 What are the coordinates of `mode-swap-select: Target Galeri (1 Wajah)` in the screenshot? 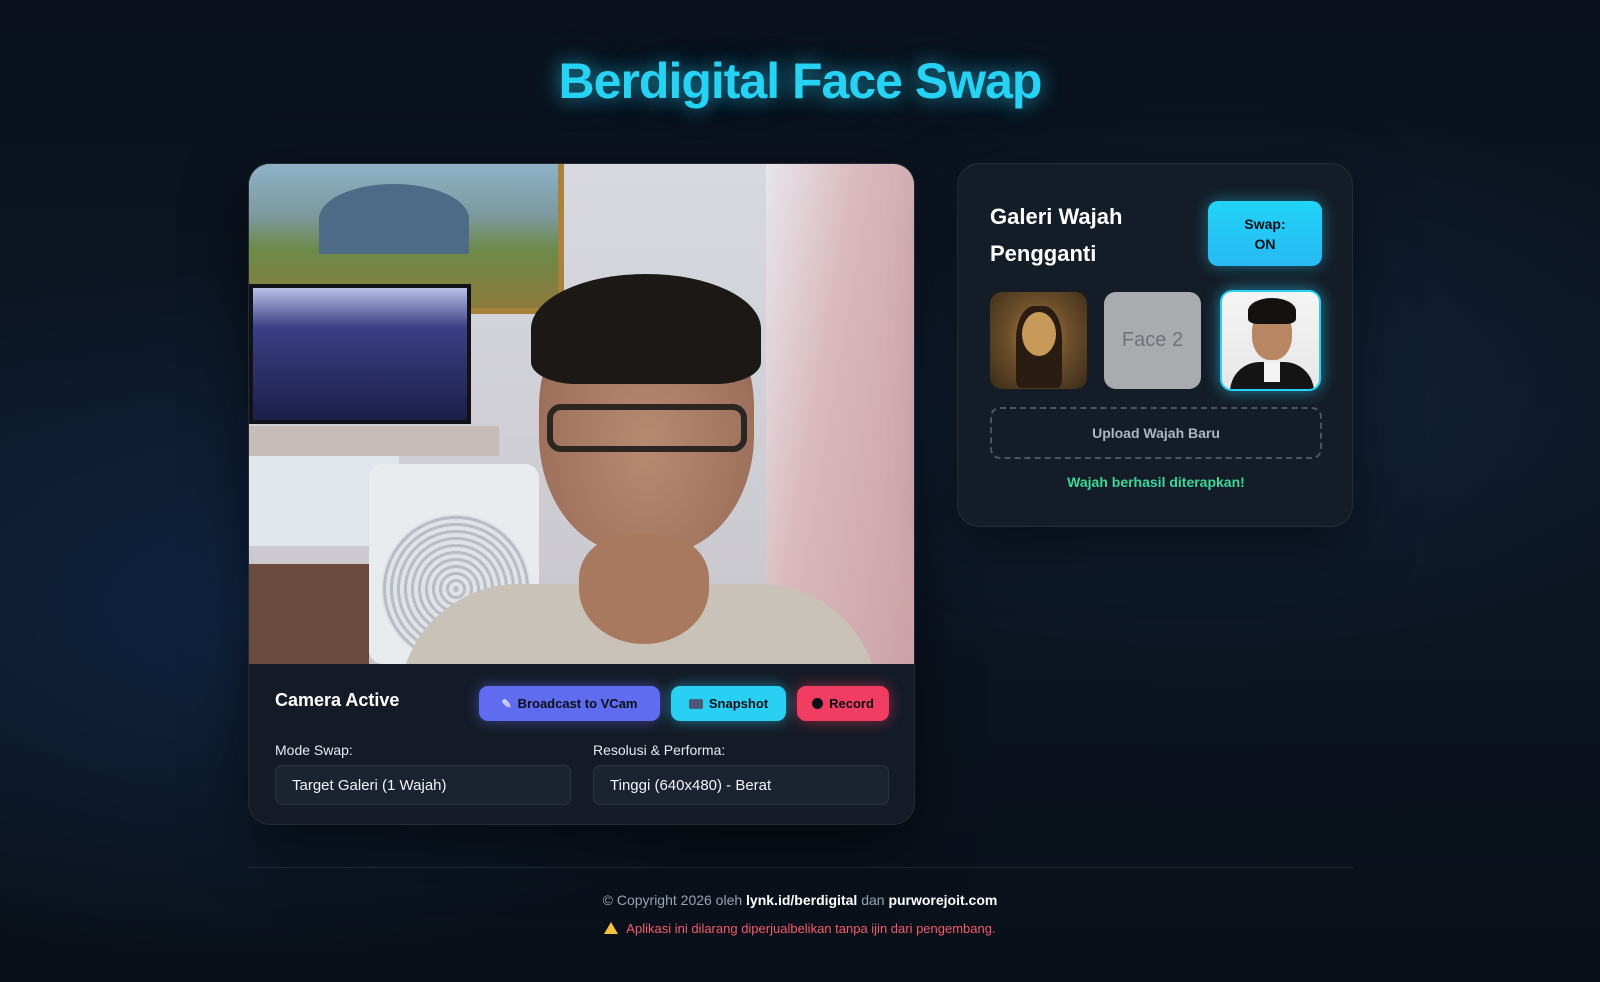 It's located at (423, 785).